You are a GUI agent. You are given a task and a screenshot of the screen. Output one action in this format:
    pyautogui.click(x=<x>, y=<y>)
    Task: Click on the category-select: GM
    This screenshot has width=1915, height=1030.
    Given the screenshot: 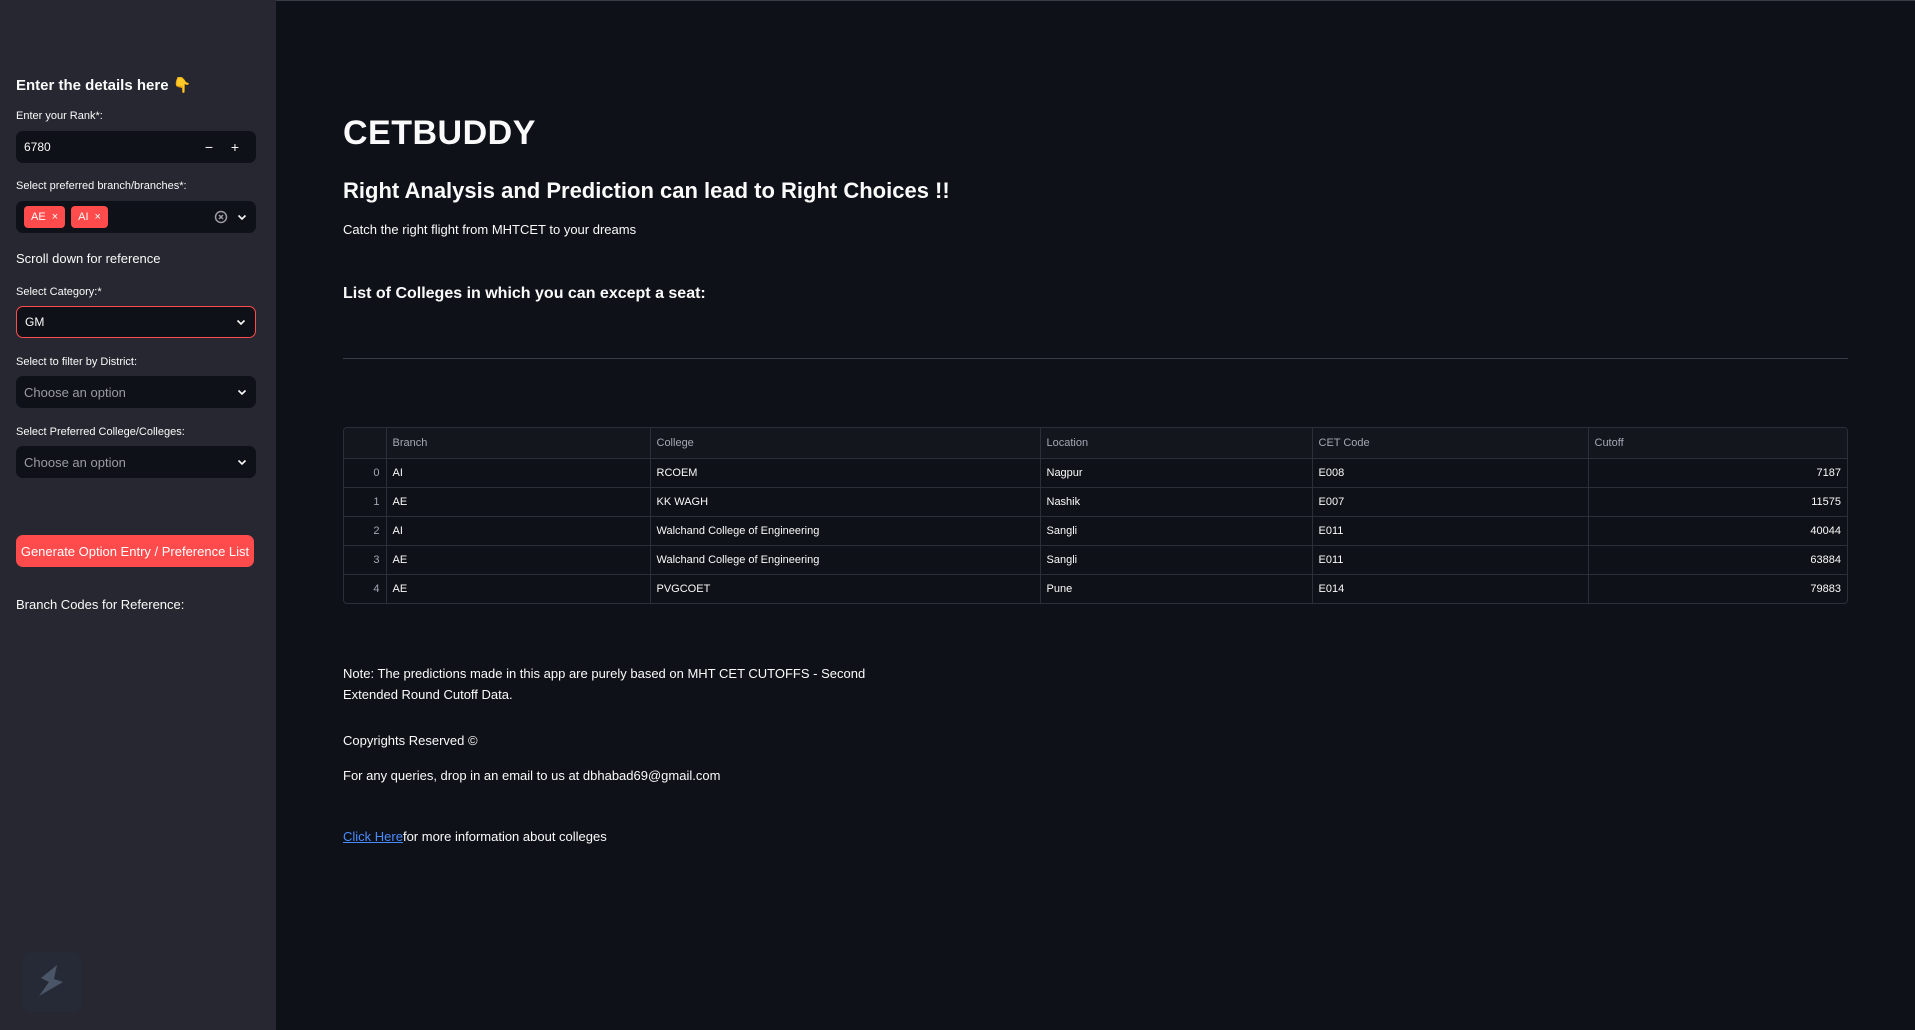 What is the action you would take?
    pyautogui.click(x=136, y=322)
    